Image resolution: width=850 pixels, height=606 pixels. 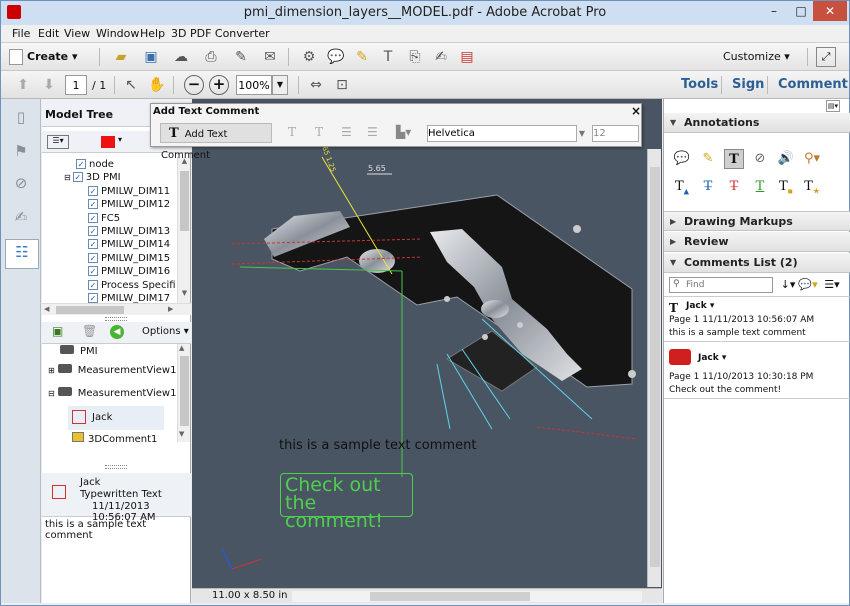 I want to click on cloud-upload-icon: ☁, so click(x=181, y=57).